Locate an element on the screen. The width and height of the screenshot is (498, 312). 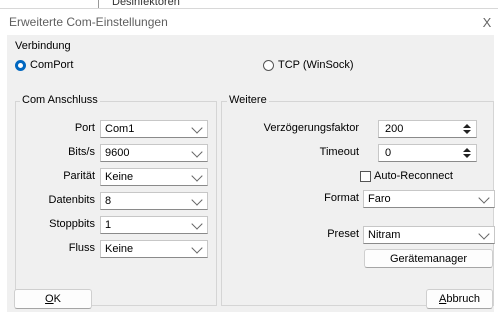
background-text: Desinfektoren is located at coordinates (146, 4).